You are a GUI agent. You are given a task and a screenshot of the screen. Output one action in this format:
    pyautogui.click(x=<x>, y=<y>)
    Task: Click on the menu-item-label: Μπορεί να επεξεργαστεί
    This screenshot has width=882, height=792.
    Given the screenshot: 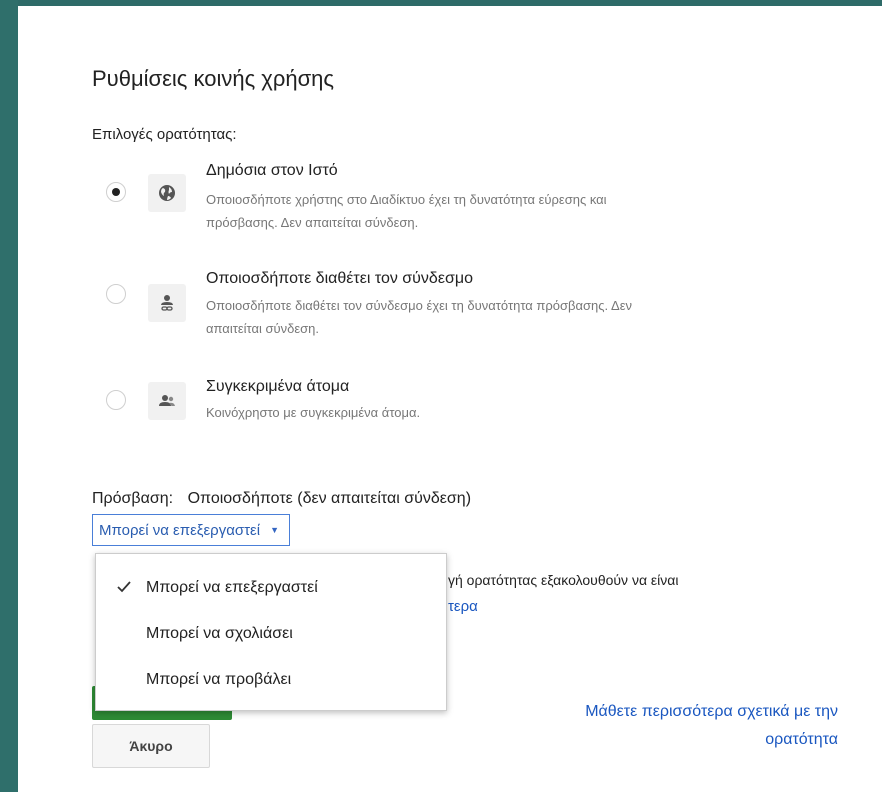 What is the action you would take?
    pyautogui.click(x=232, y=587)
    